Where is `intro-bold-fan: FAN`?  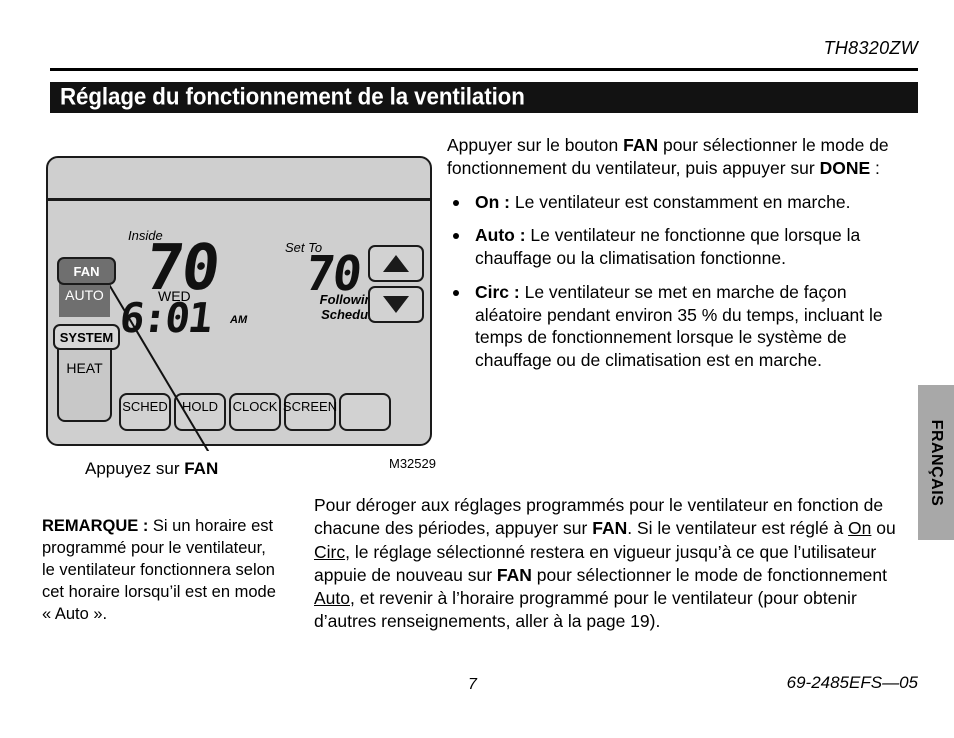 intro-bold-fan: FAN is located at coordinates (641, 145).